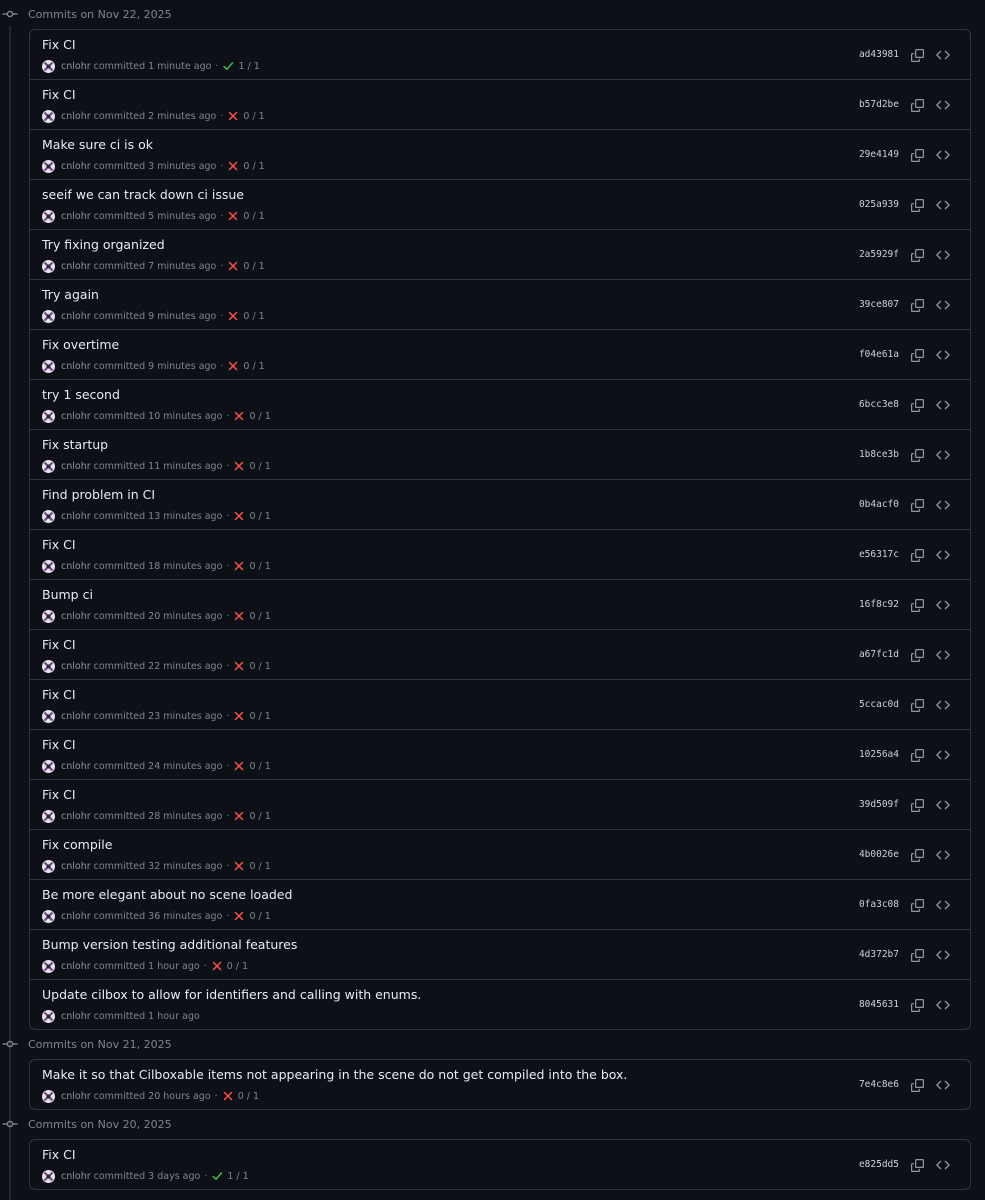 Image resolution: width=985 pixels, height=1200 pixels. I want to click on commit-sha-link: b57d2be, so click(879, 104).